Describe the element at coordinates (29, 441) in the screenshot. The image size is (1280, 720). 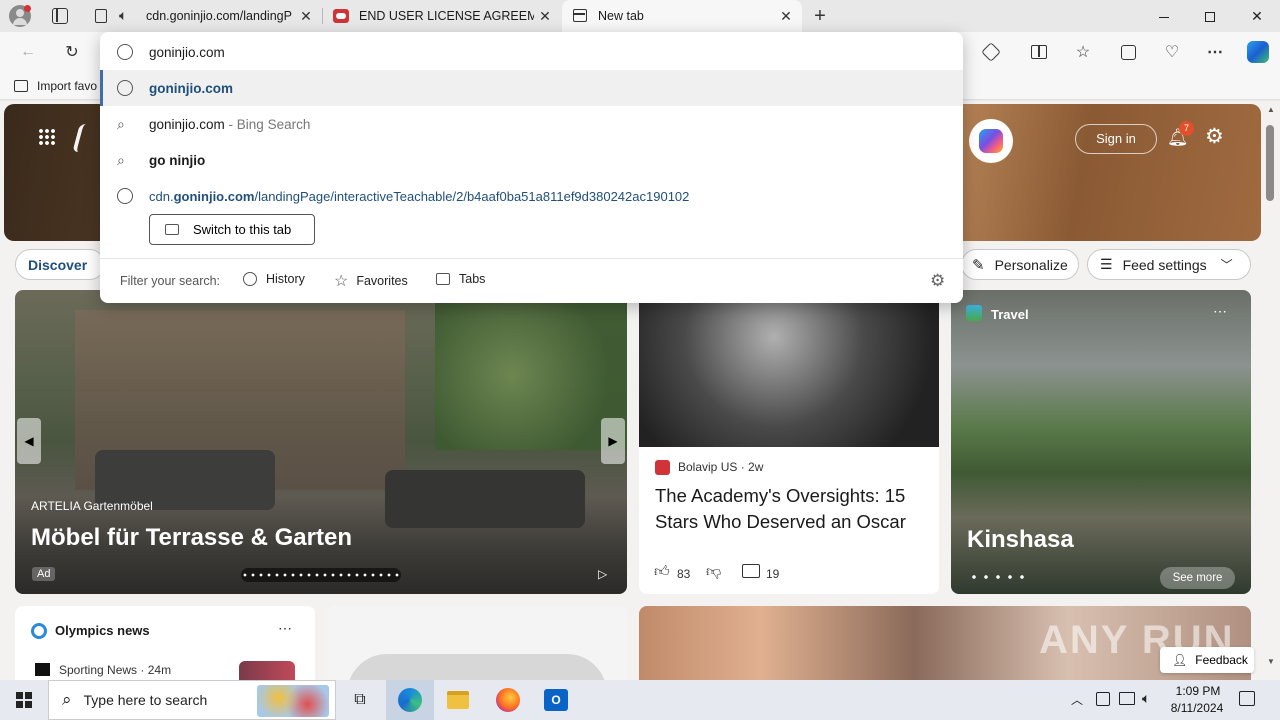
I see `carousel-prev-button: ◀` at that location.